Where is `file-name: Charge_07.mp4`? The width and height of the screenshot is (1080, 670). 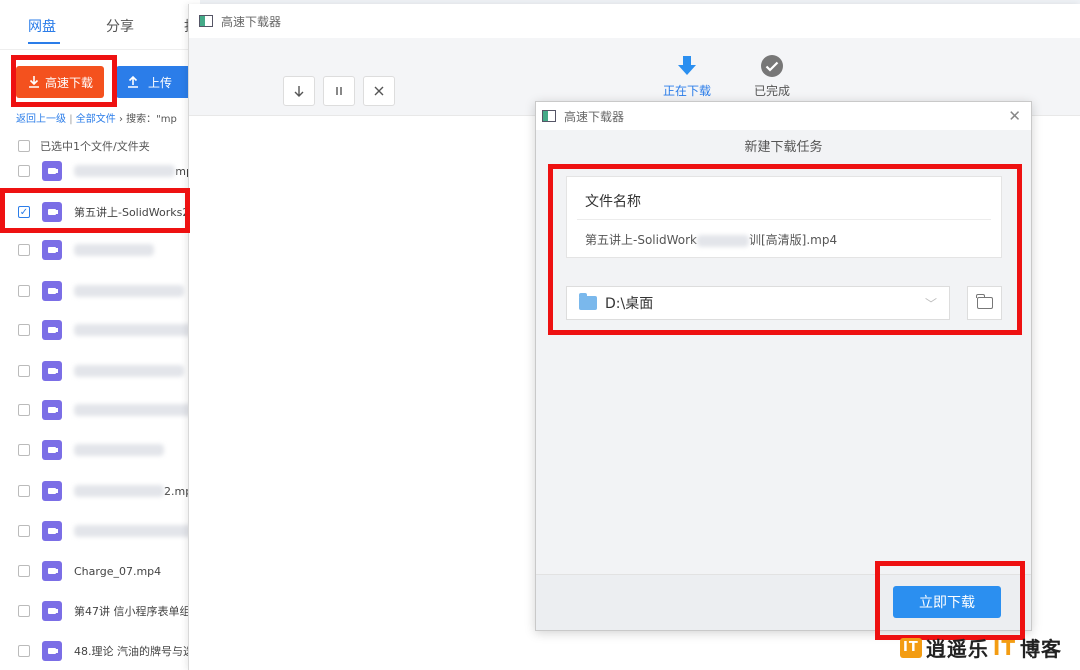 file-name: Charge_07.mp4 is located at coordinates (118, 571).